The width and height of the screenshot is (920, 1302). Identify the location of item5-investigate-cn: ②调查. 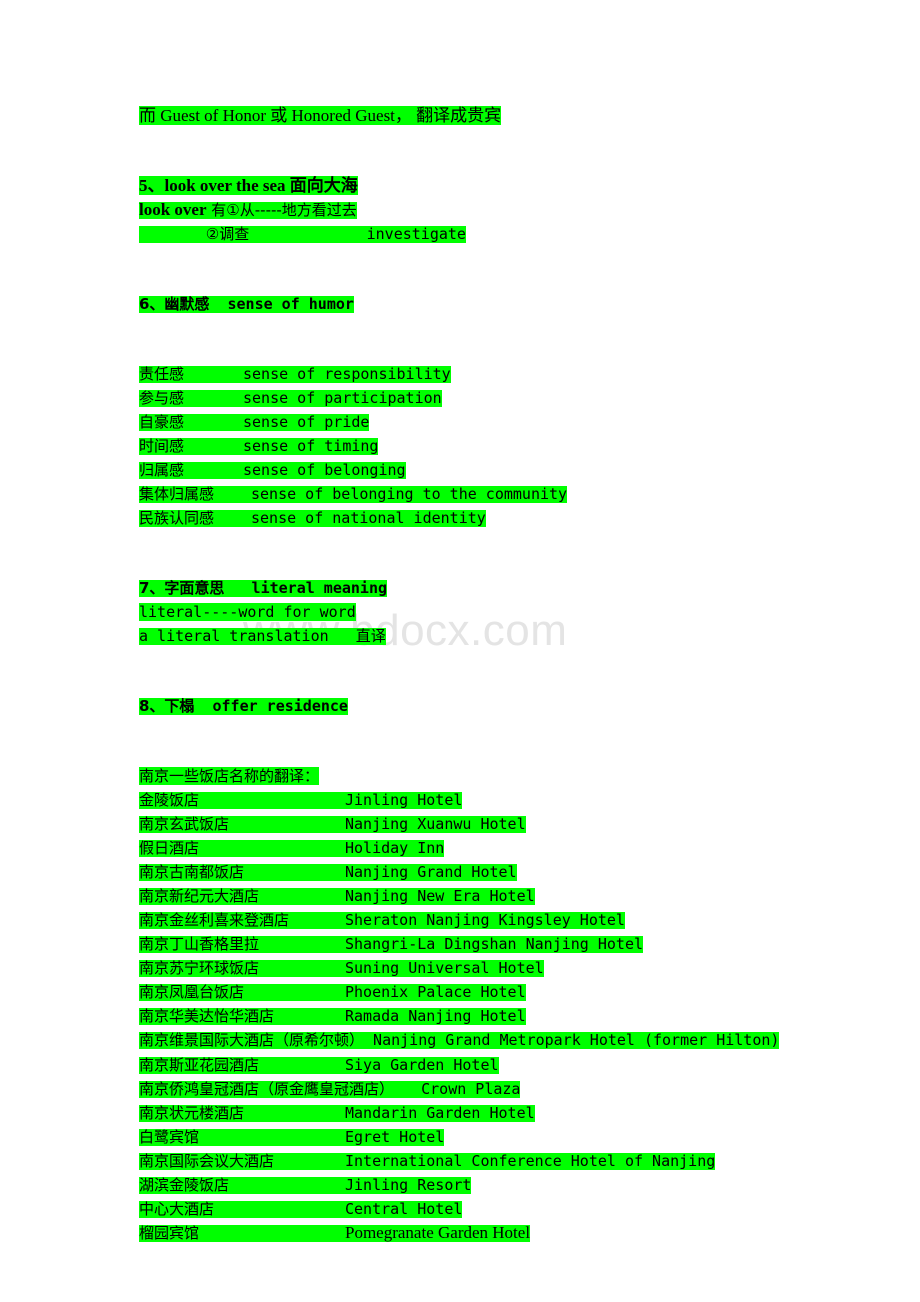
(227, 234).